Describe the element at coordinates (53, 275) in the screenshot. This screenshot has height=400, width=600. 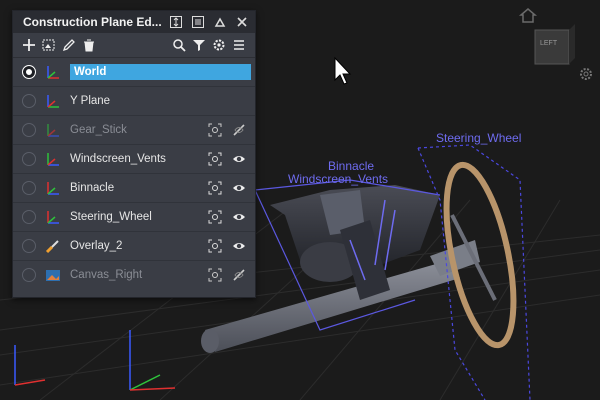
I see `canvas-image-icon` at that location.